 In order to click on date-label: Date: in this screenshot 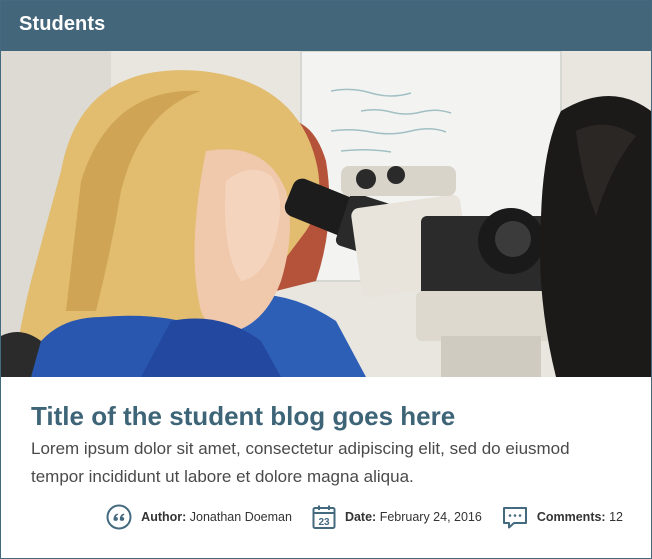, I will do `click(360, 517)`.